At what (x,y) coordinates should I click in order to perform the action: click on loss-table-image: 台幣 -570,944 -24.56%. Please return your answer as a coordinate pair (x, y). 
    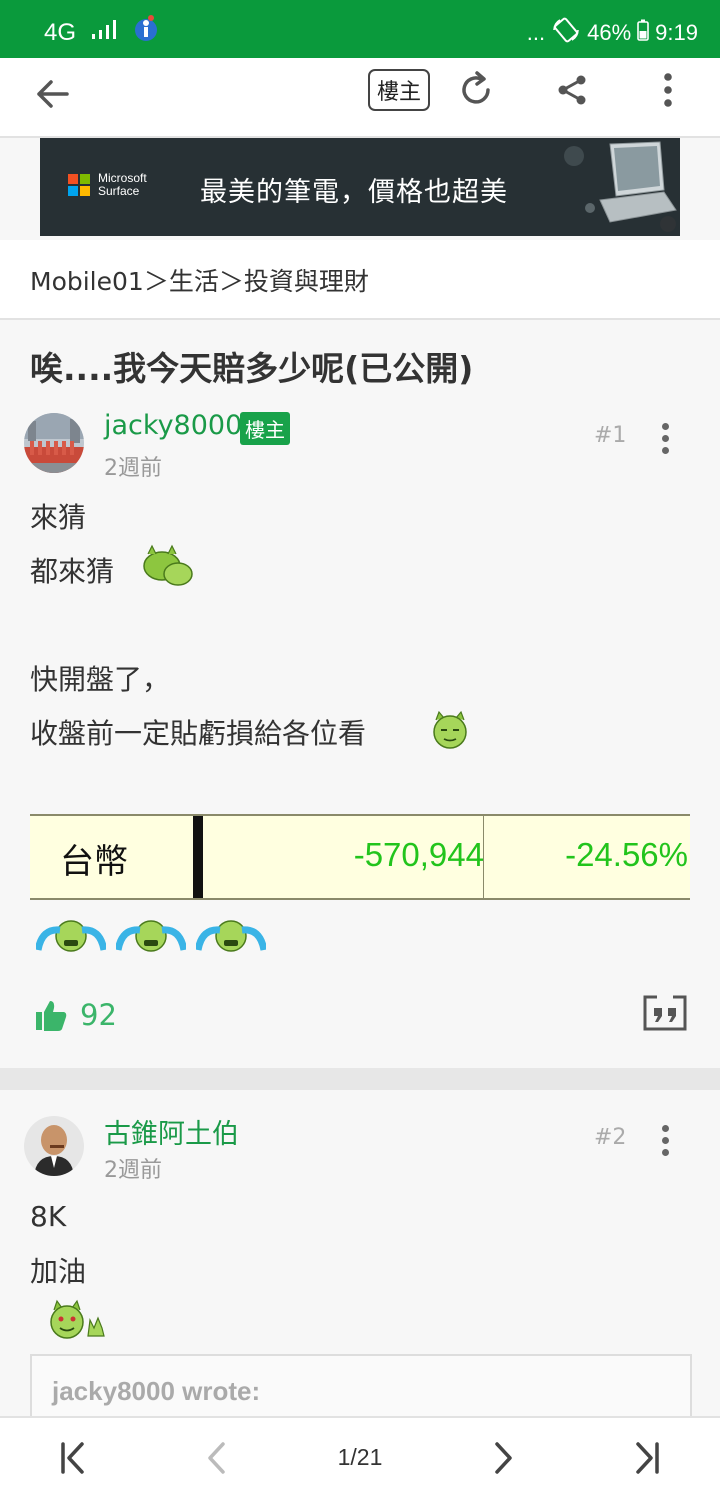
    Looking at the image, I should click on (360, 857).